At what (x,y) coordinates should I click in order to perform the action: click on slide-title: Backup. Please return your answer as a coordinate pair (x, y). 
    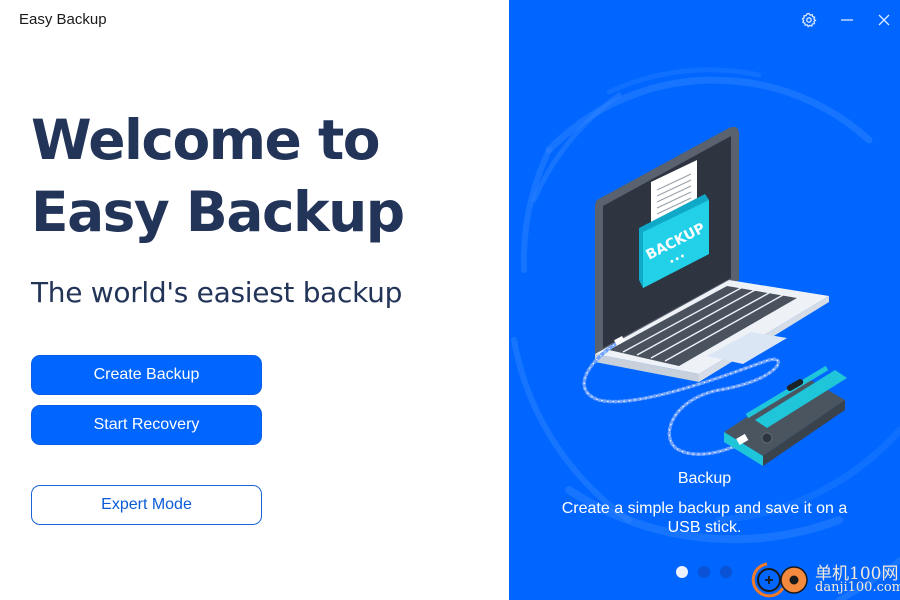
    Looking at the image, I should click on (704, 478).